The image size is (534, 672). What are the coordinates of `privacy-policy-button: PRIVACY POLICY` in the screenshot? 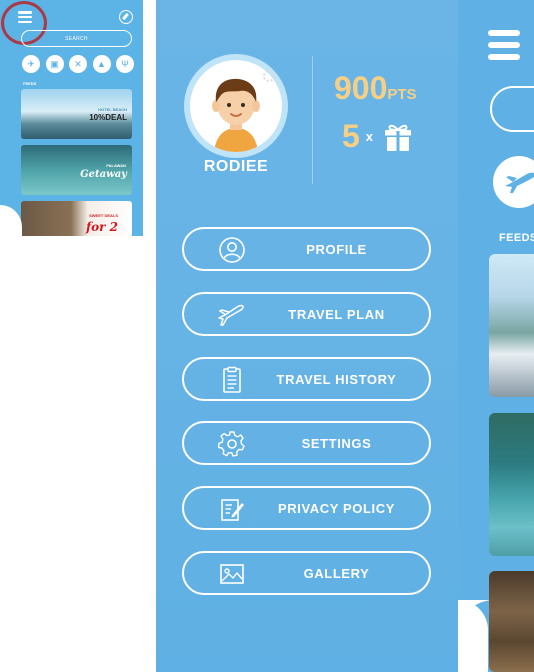 It's located at (306, 508).